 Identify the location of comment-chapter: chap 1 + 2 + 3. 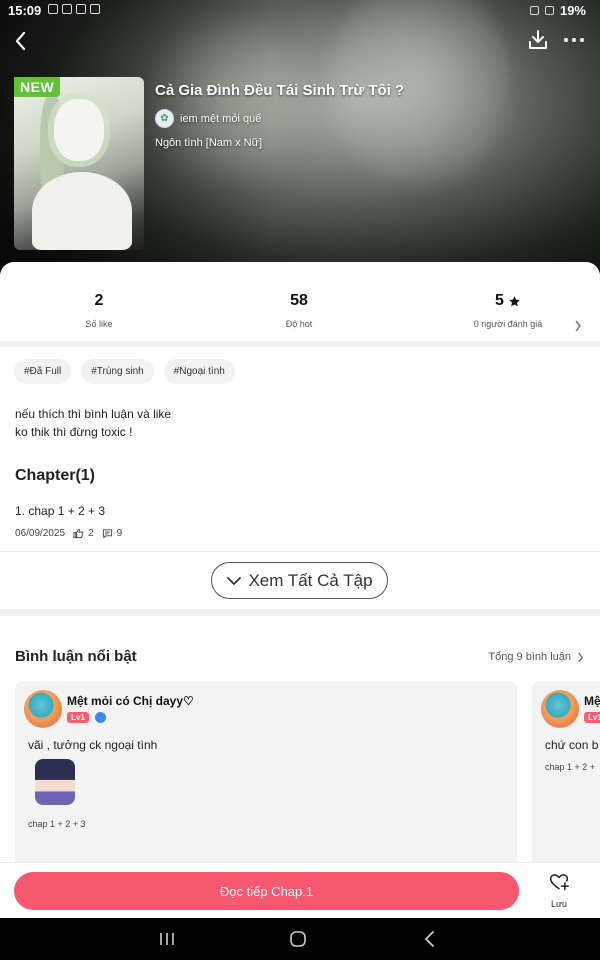
(57, 824).